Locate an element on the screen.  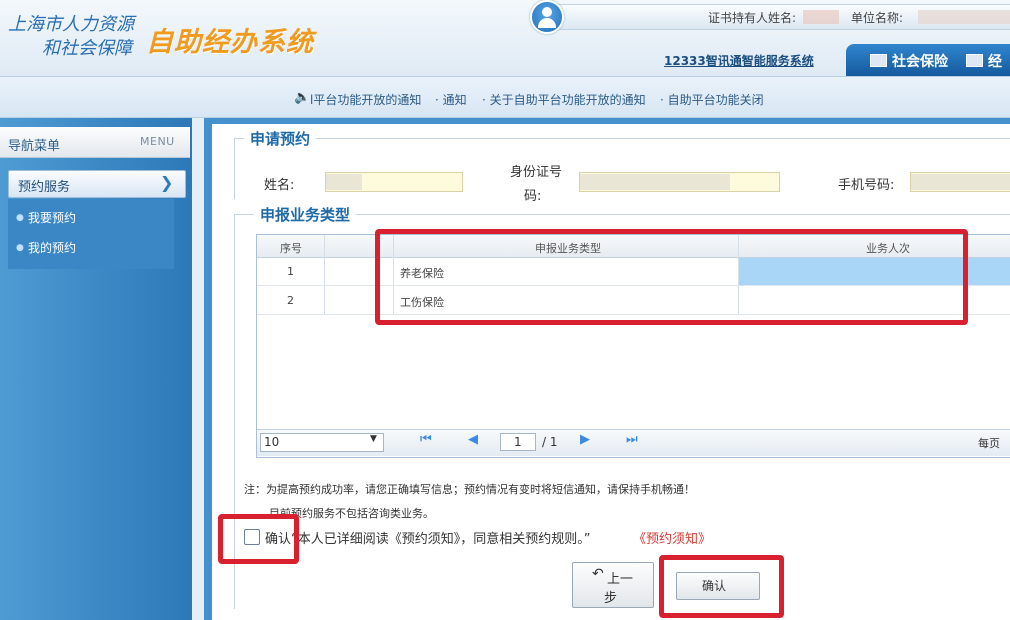
appointment-notice-link: 《预约须知》 is located at coordinates (672, 537).